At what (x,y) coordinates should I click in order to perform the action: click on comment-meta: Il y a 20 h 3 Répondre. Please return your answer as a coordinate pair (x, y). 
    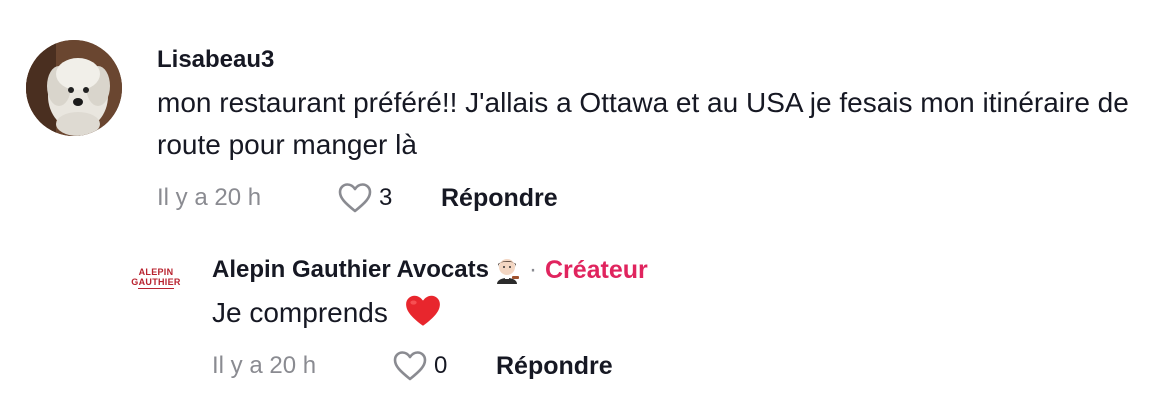
    Looking at the image, I should click on (652, 198).